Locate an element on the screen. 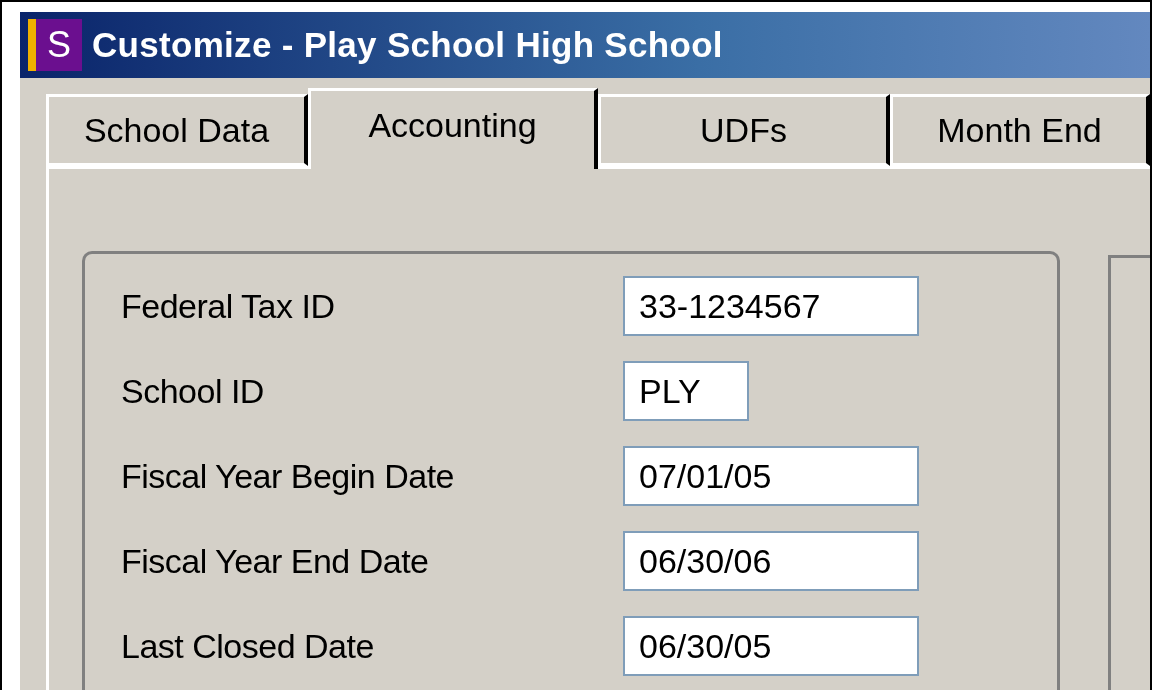 The image size is (1152, 690). field-label: Federal Tax ID is located at coordinates (228, 306).